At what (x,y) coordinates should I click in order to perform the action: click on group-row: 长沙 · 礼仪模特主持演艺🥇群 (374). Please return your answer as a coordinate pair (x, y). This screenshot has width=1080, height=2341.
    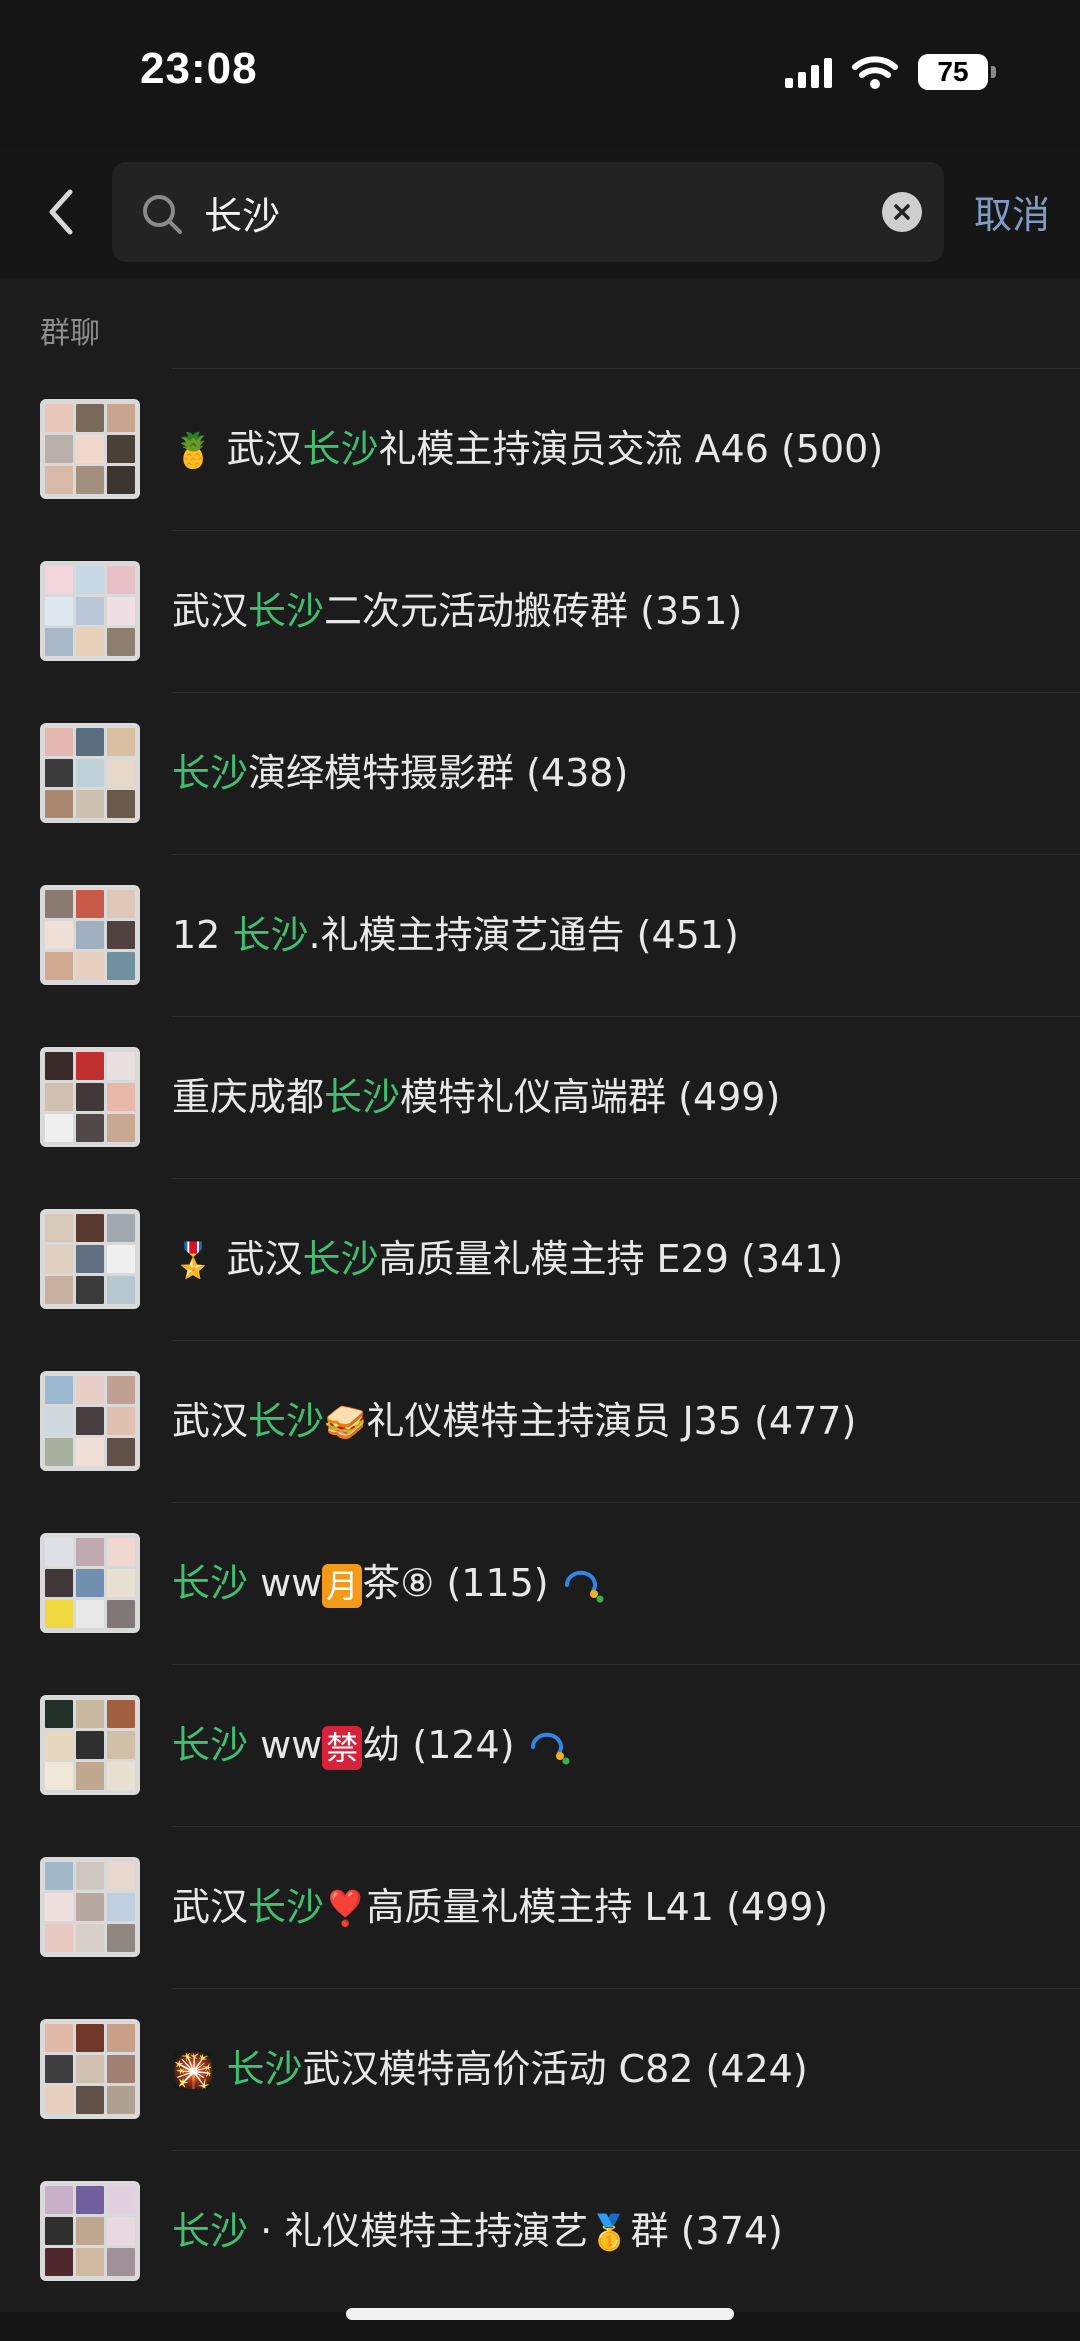
    Looking at the image, I should click on (540, 2231).